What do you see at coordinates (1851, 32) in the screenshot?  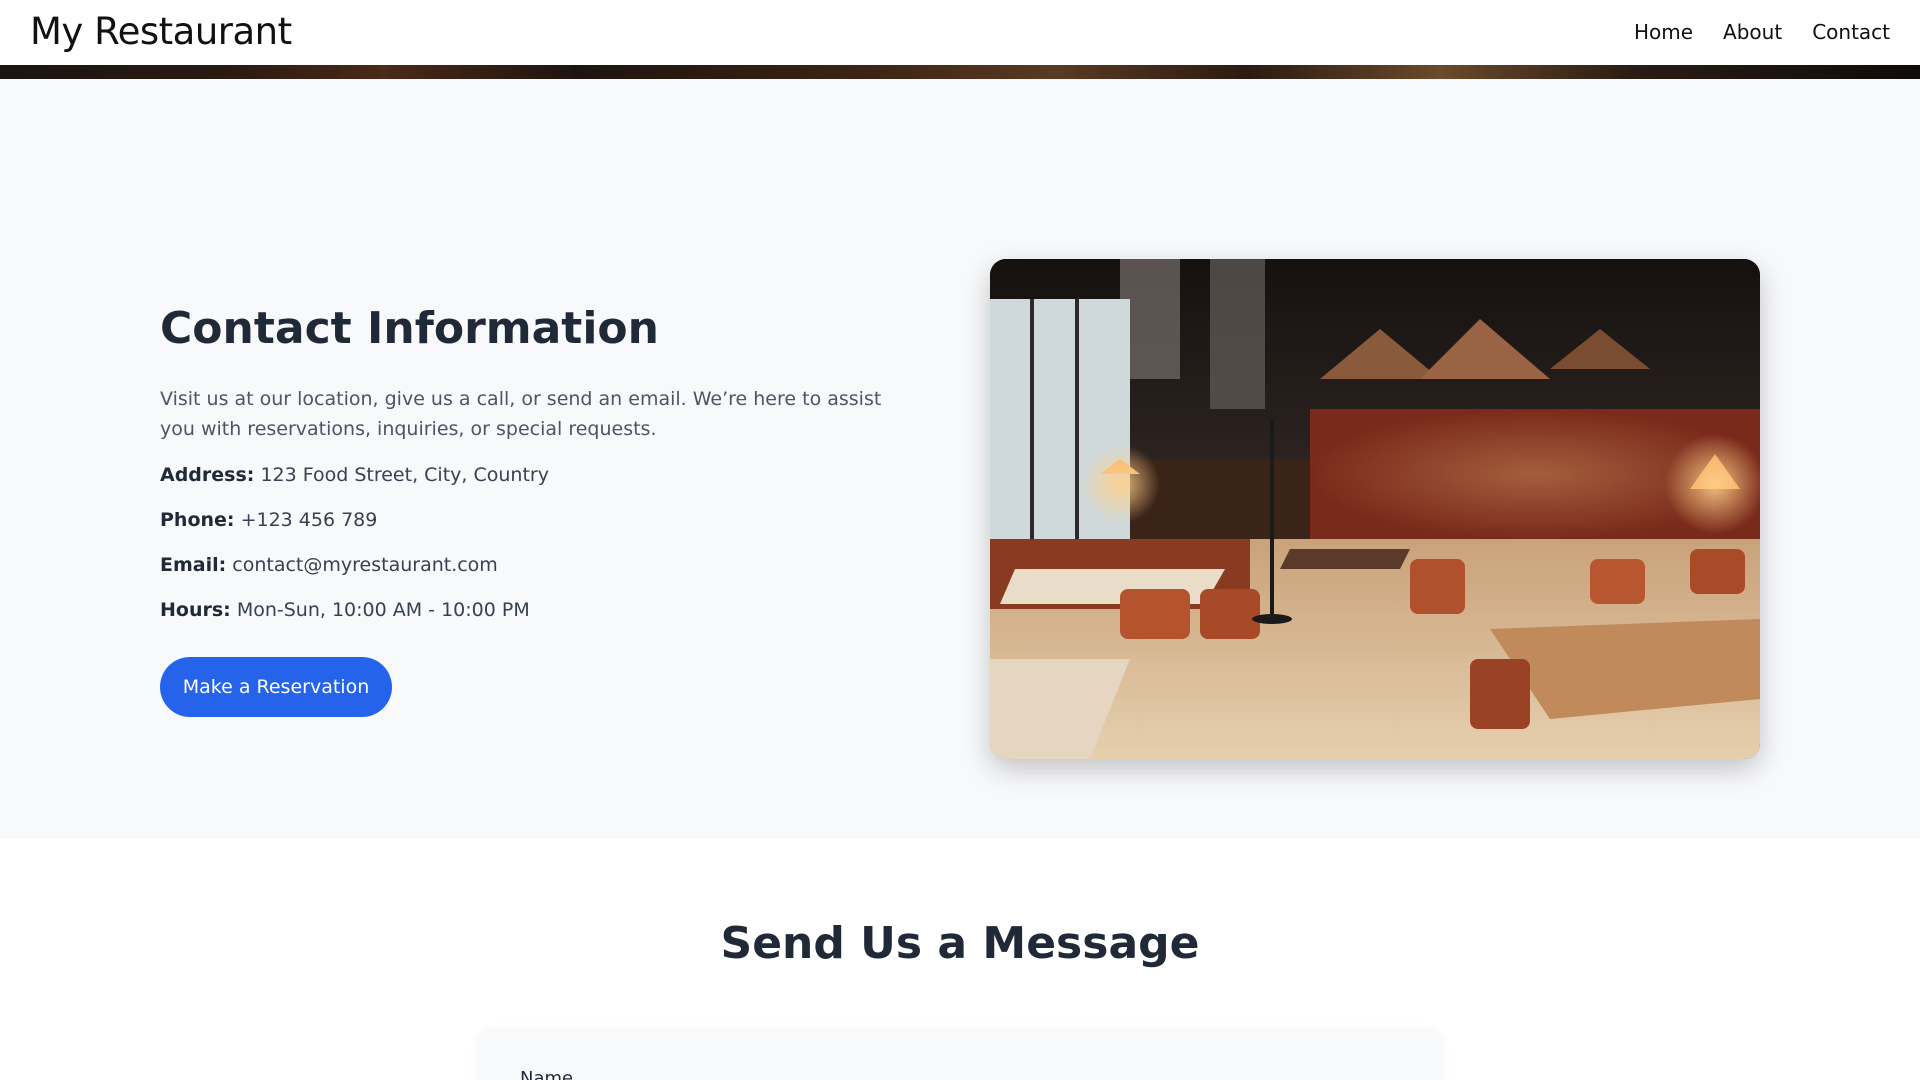 I see `nav-link-contact: Contact` at bounding box center [1851, 32].